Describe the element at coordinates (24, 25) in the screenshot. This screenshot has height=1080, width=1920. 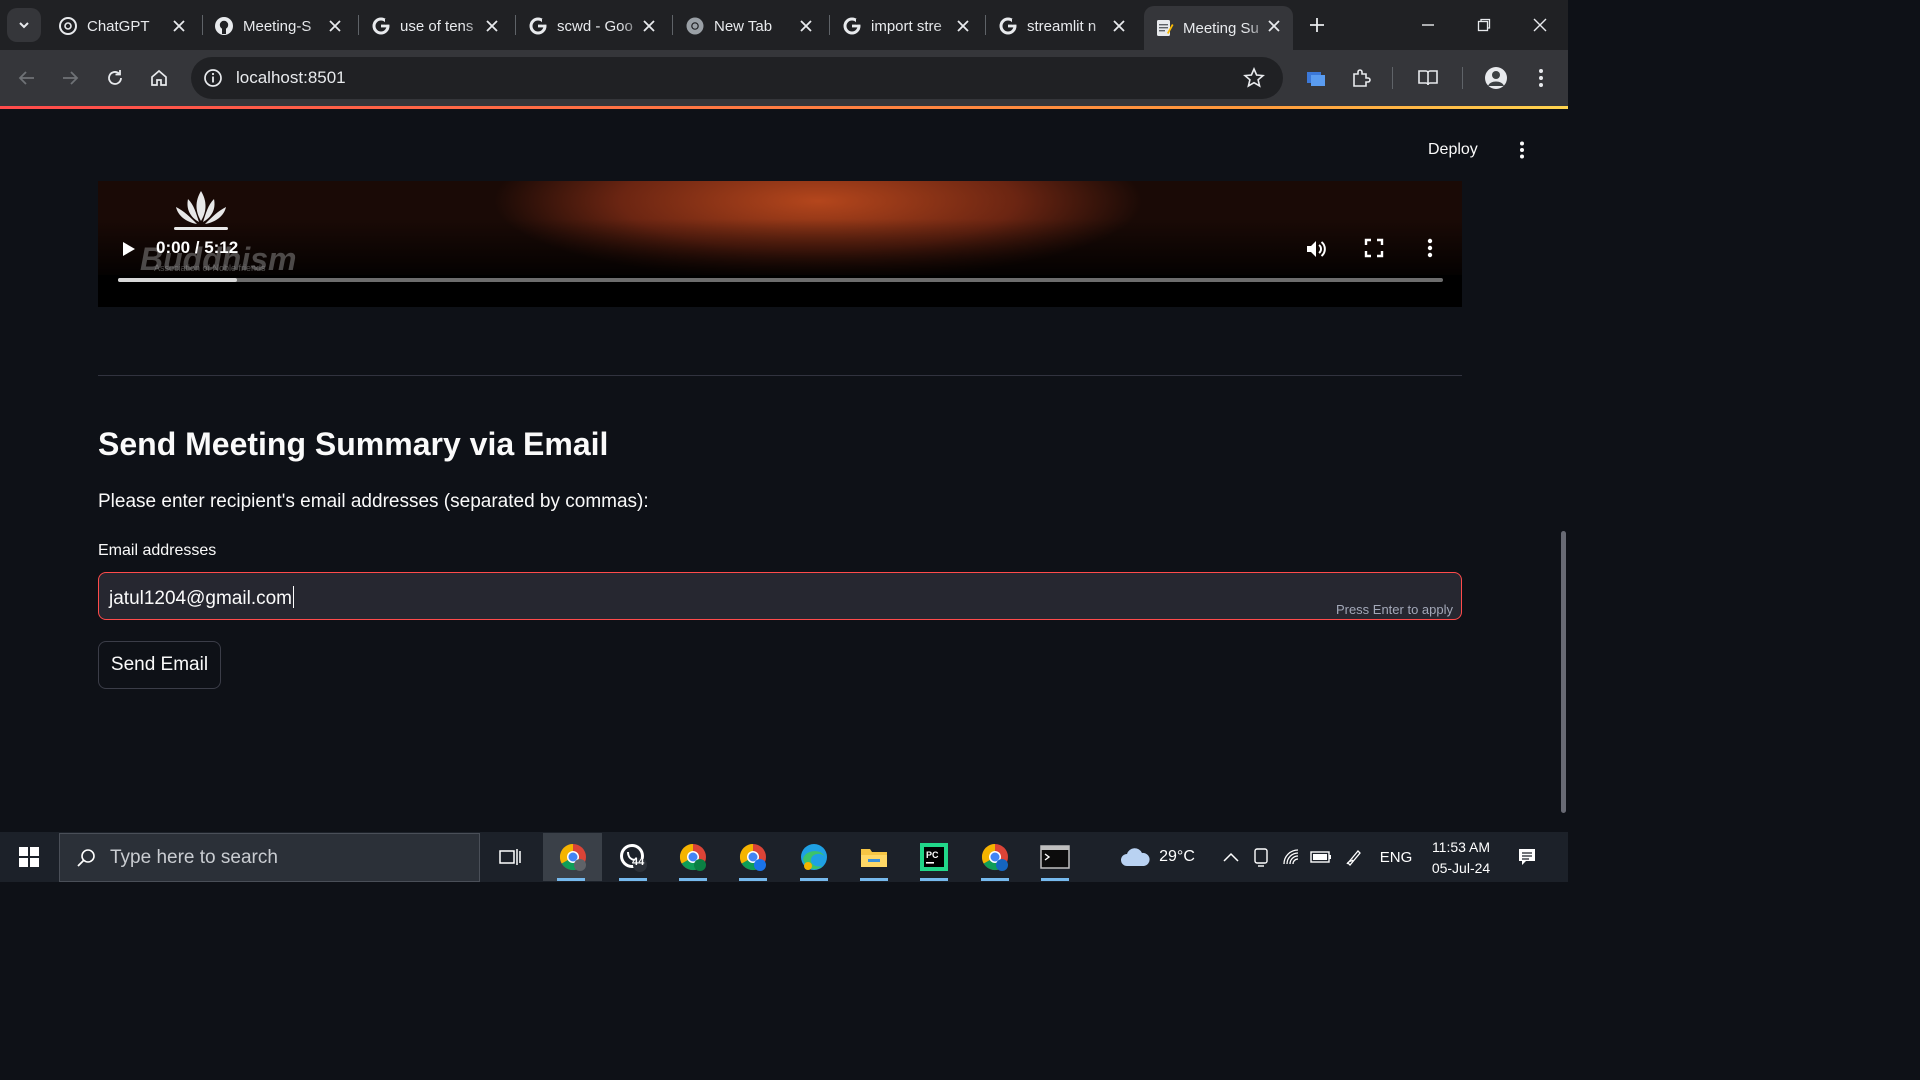
I see `tab-search-button` at that location.